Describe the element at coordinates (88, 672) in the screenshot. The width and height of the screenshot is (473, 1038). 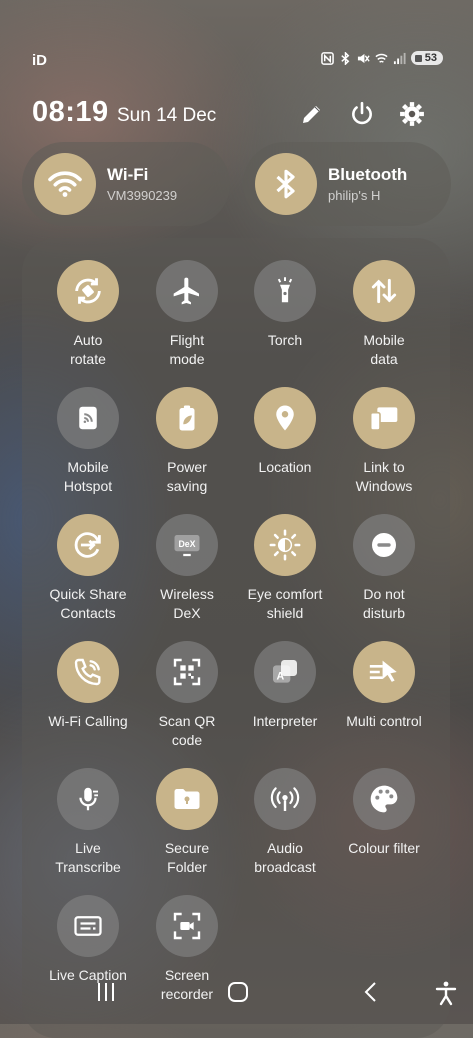
I see `wifi-calling-icon` at that location.